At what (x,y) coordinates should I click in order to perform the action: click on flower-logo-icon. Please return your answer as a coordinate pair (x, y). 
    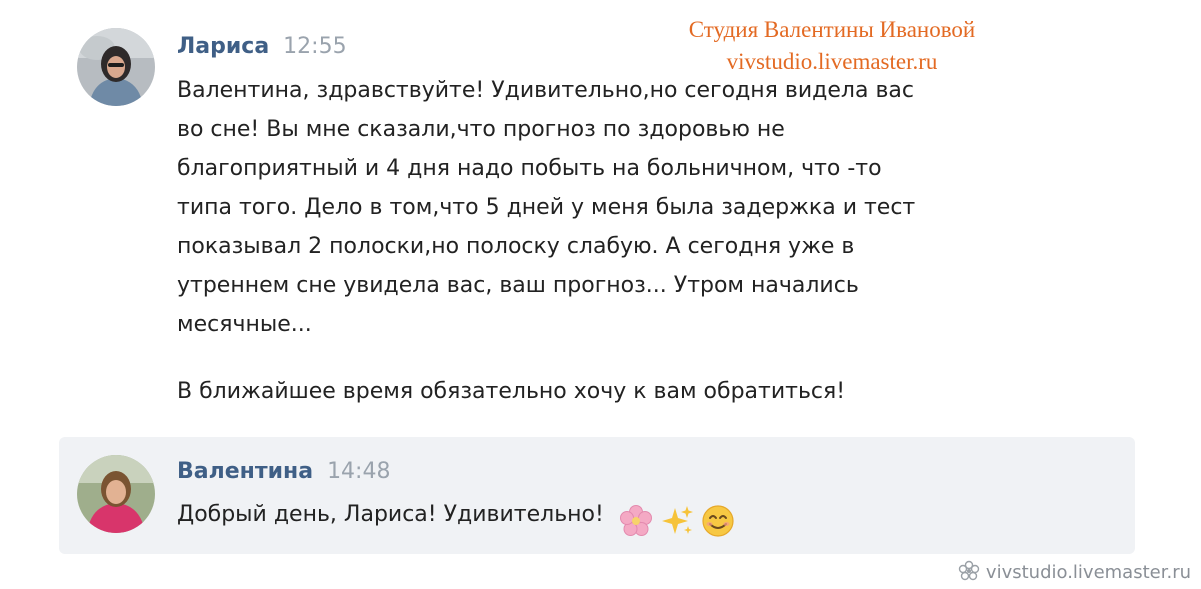
    Looking at the image, I should click on (969, 570).